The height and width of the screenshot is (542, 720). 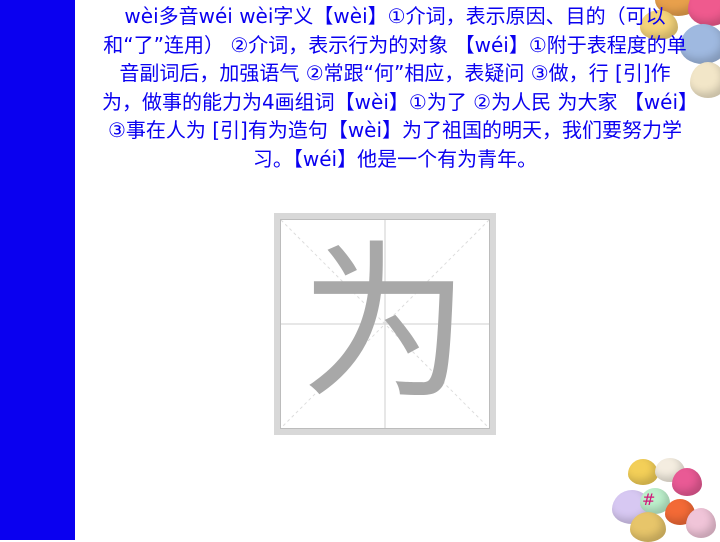 I want to click on model-character: 为, so click(x=384, y=325).